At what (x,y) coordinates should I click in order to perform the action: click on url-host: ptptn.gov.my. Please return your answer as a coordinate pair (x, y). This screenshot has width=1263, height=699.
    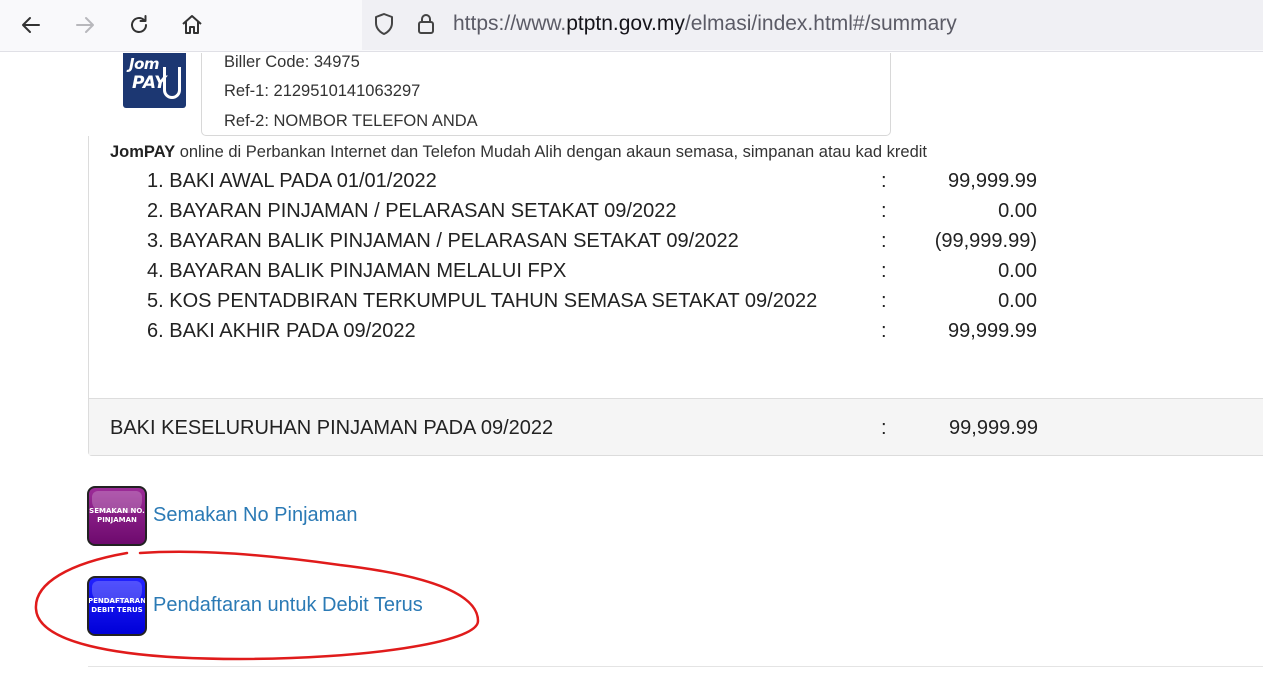
    Looking at the image, I should click on (625, 23).